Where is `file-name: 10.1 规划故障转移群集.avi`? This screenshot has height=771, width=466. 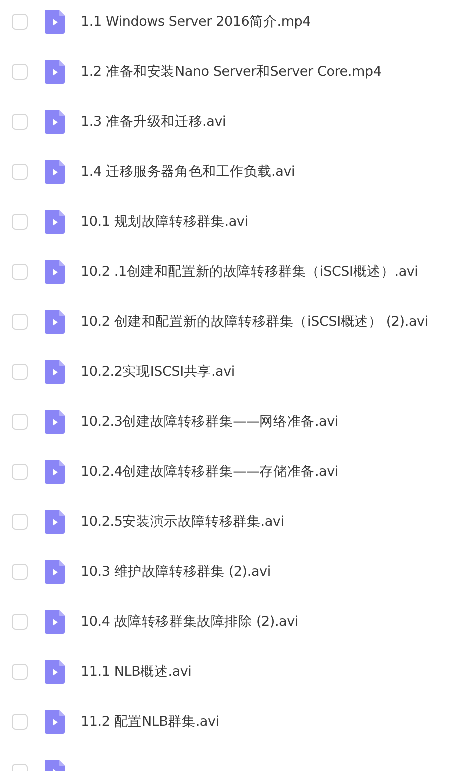 file-name: 10.1 规划故障转移群集.avi is located at coordinates (164, 222).